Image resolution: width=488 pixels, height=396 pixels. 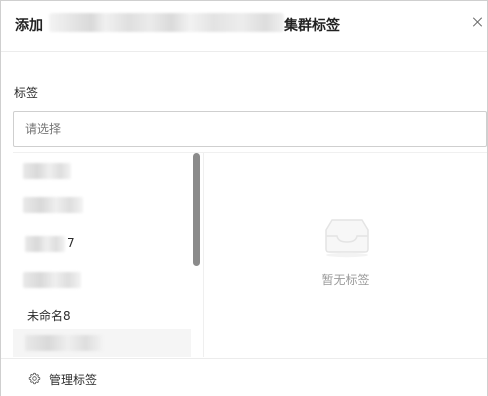 I want to click on tag-option-3: 7, so click(x=102, y=244).